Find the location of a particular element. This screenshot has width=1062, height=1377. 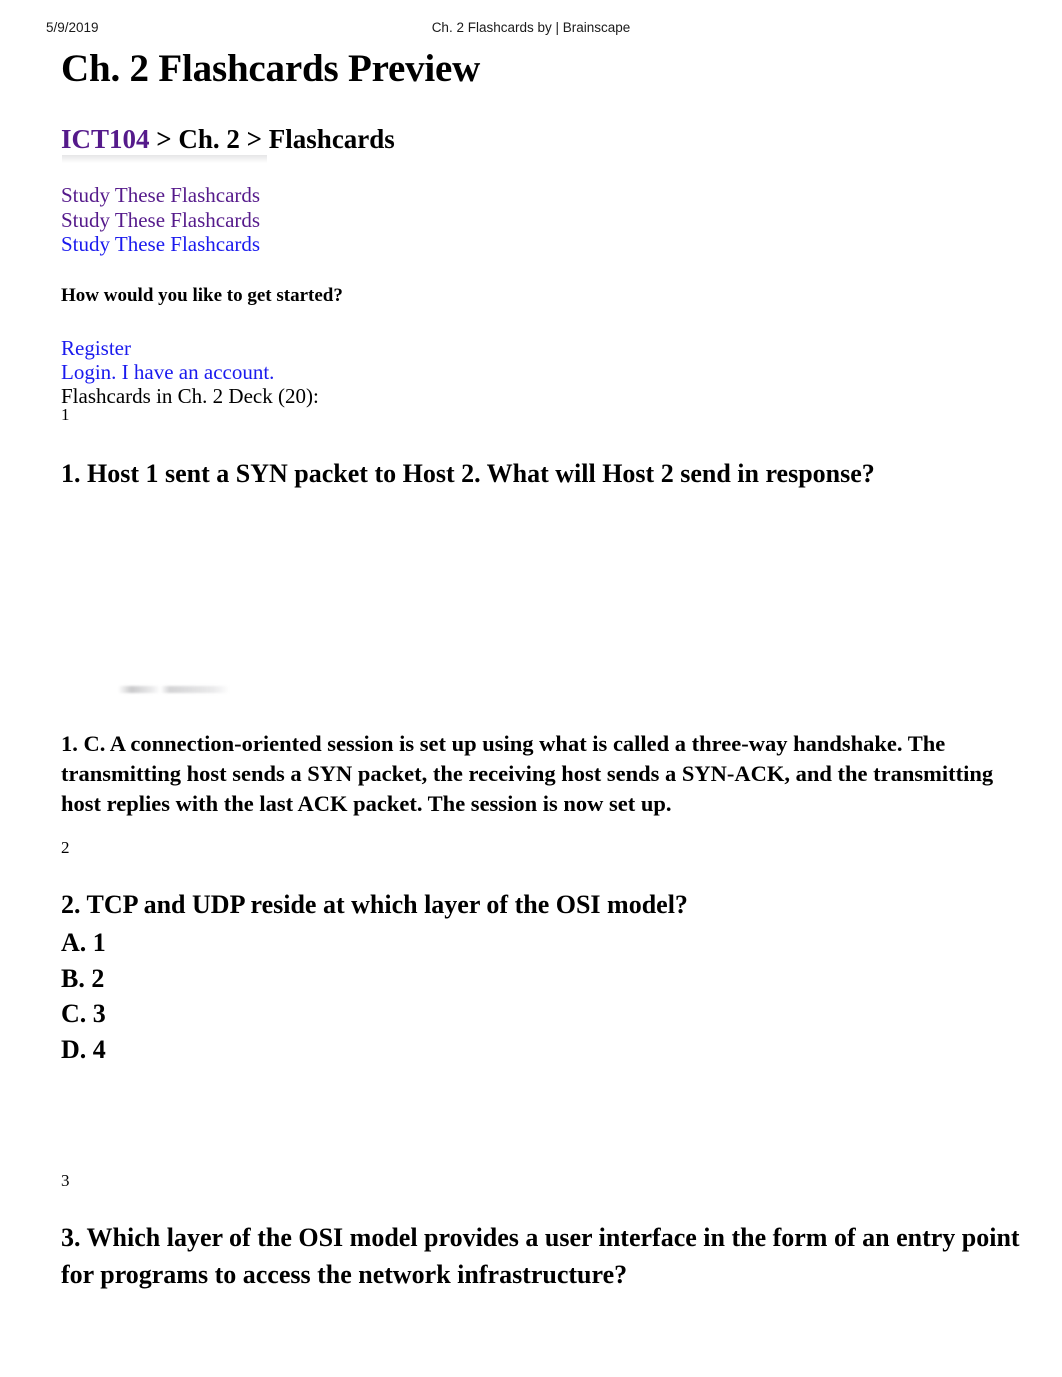

breadcrumb-highlight-remnant is located at coordinates (164, 159).